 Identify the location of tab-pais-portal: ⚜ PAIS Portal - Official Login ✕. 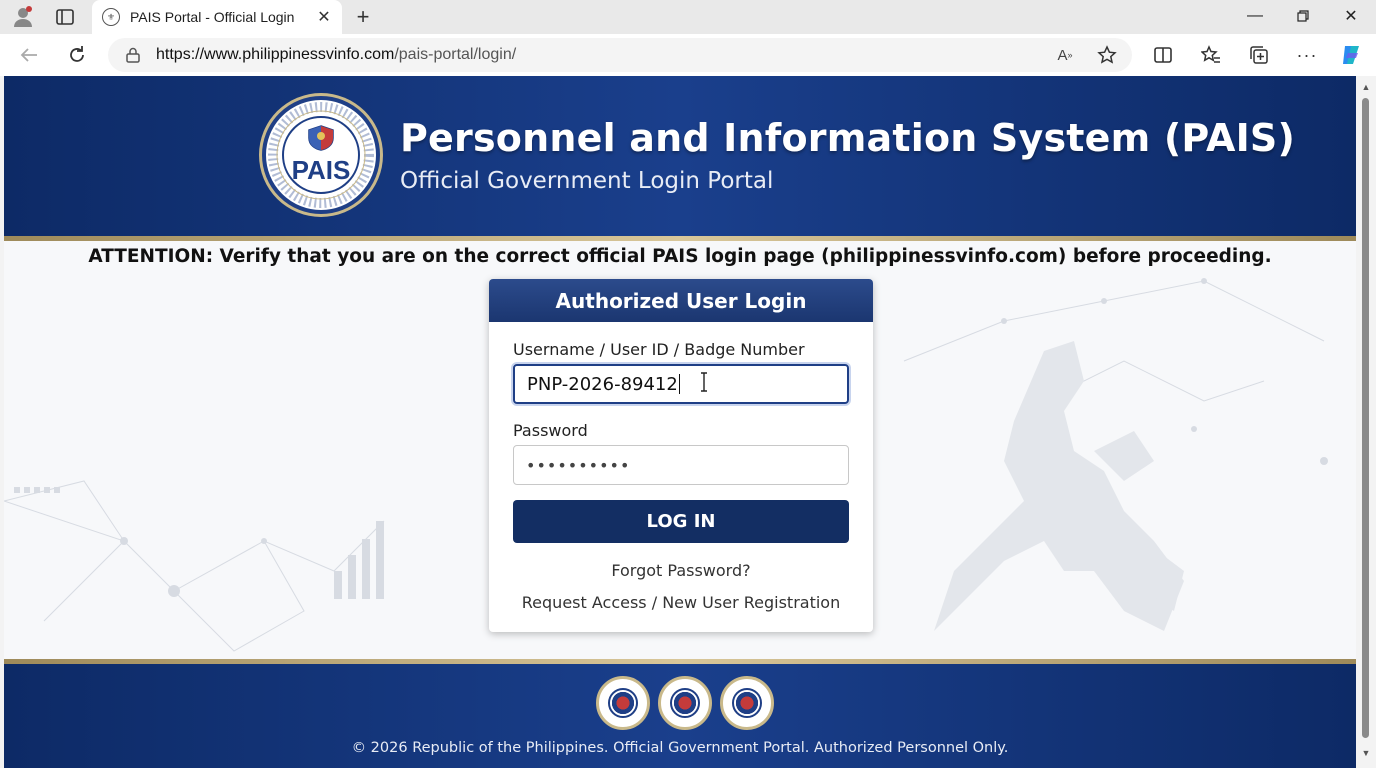
(217, 17).